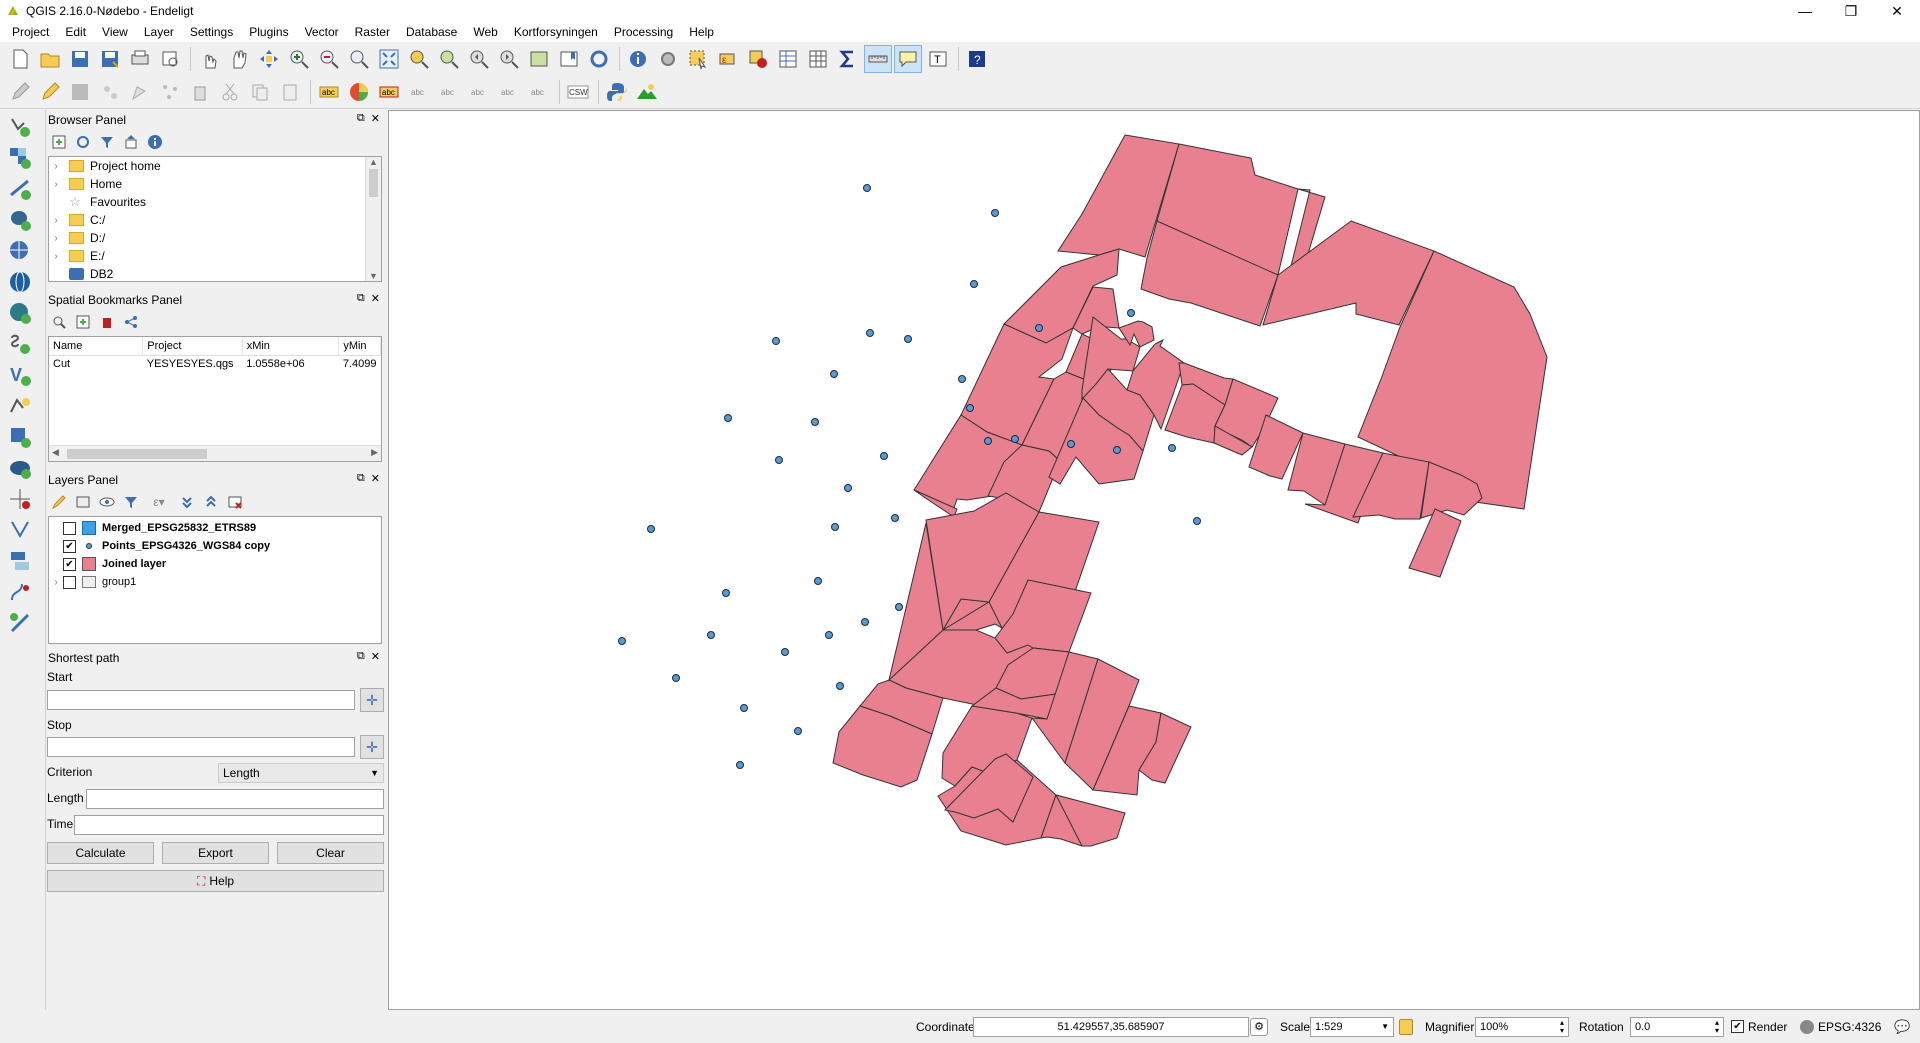  I want to click on tree-item-db2: DB2, so click(215, 273).